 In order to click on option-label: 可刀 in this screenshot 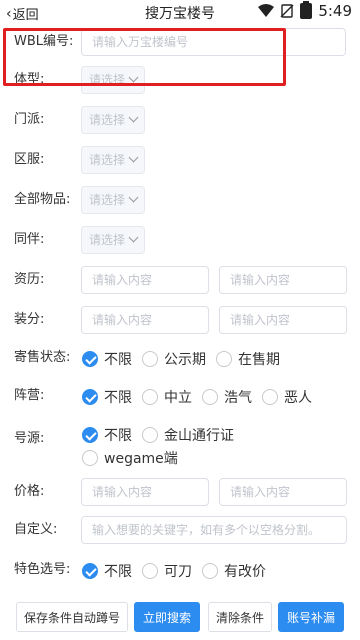, I will do `click(178, 572)`.